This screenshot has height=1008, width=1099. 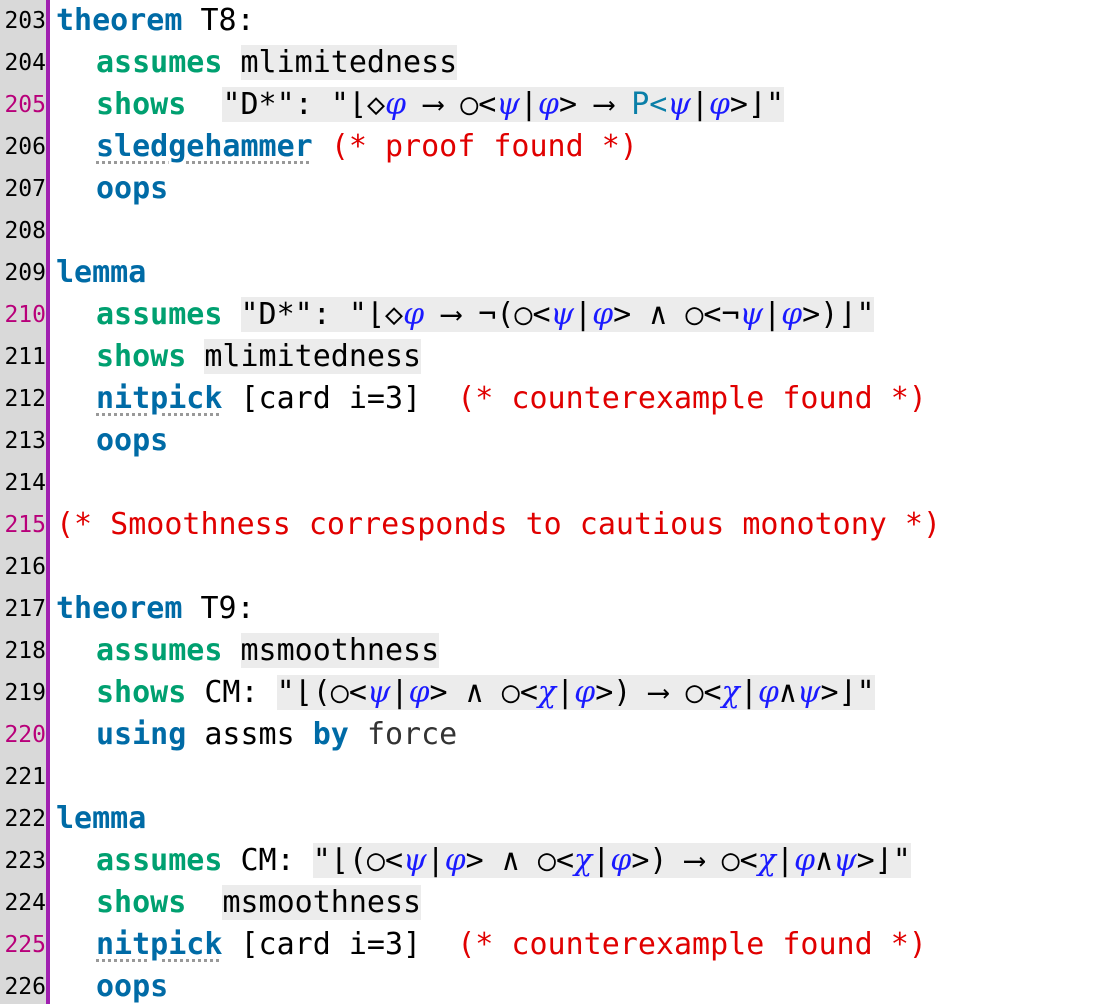 I want to click on comment: (* proof found *), so click(x=484, y=146).